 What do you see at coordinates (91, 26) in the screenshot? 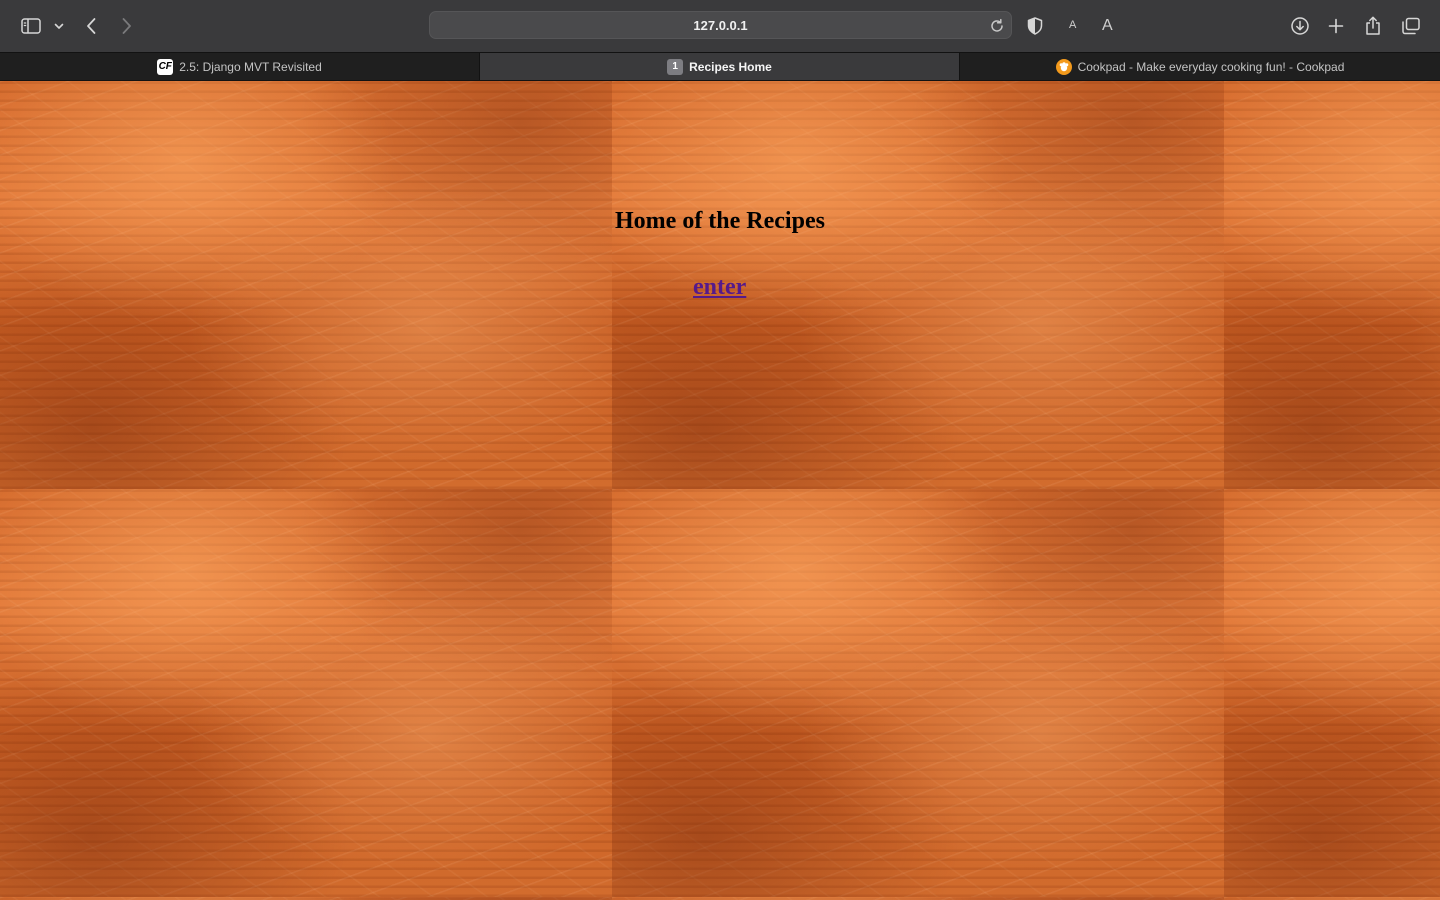
I see `back-button` at bounding box center [91, 26].